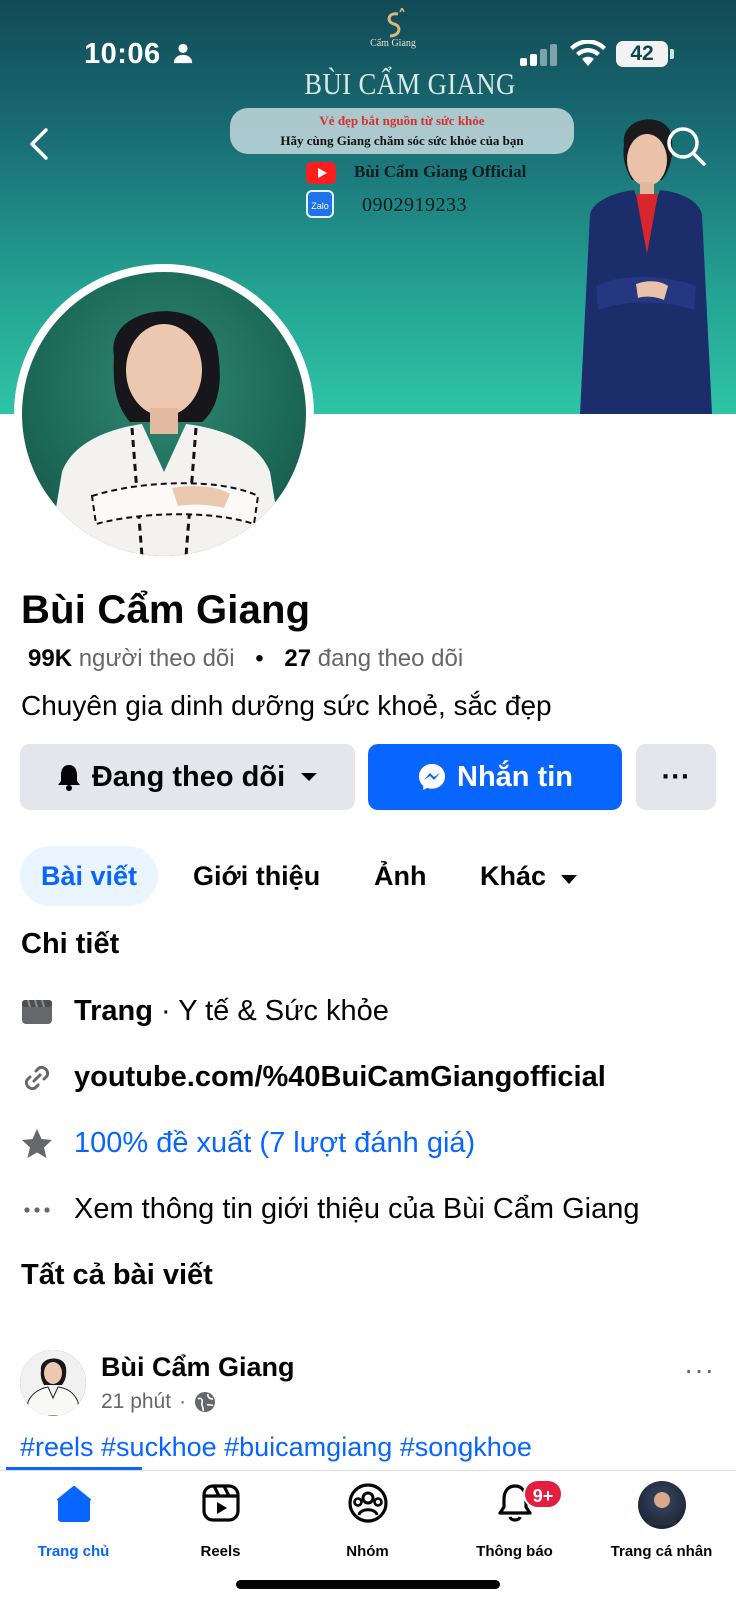  I want to click on youtube-icon, so click(321, 173).